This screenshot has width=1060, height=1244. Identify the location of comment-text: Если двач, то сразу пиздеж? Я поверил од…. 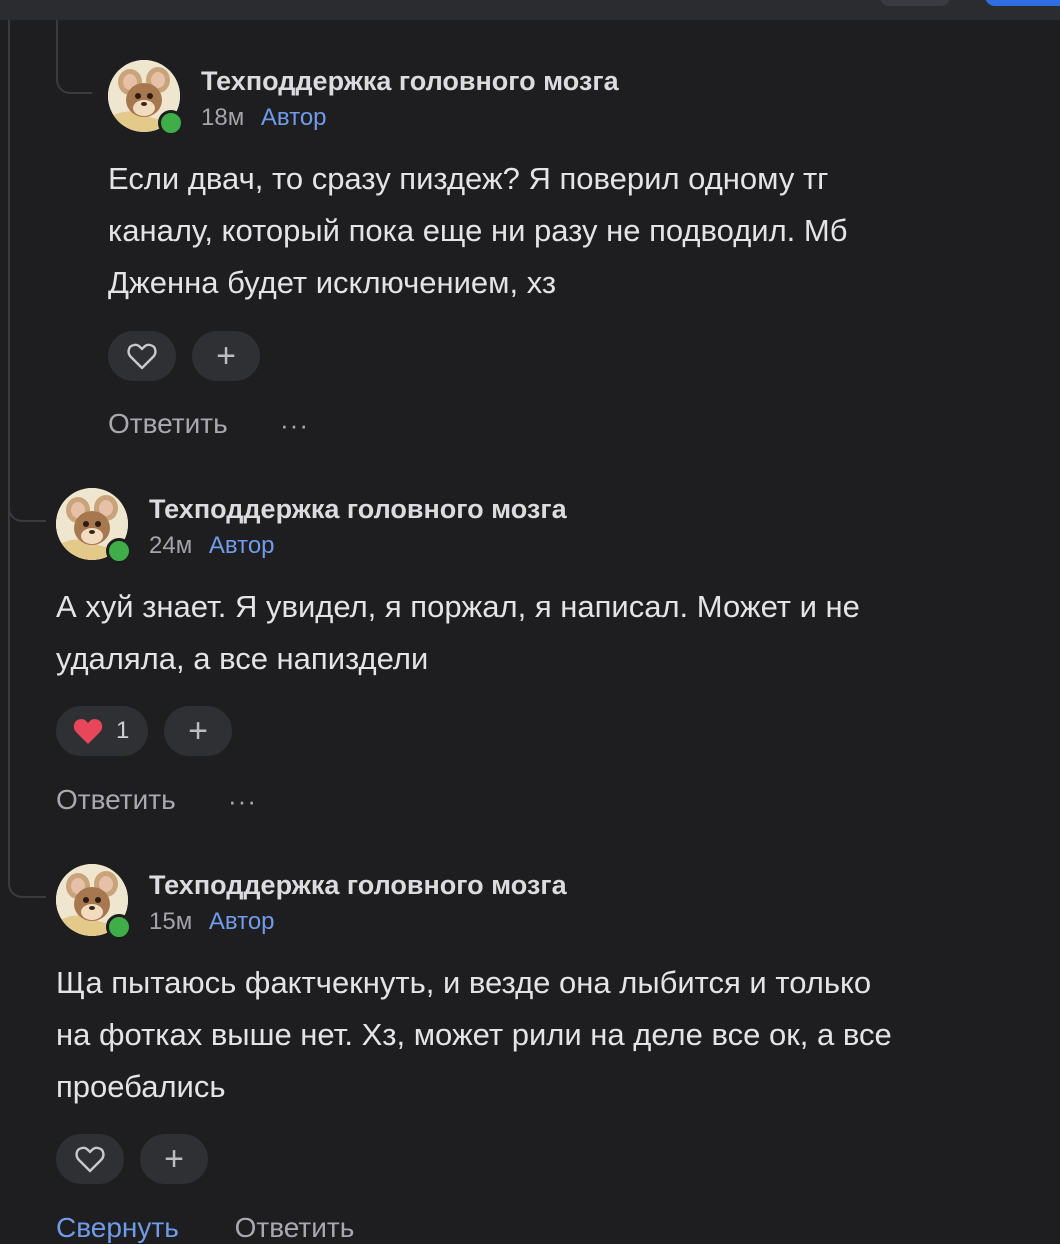
(478, 230).